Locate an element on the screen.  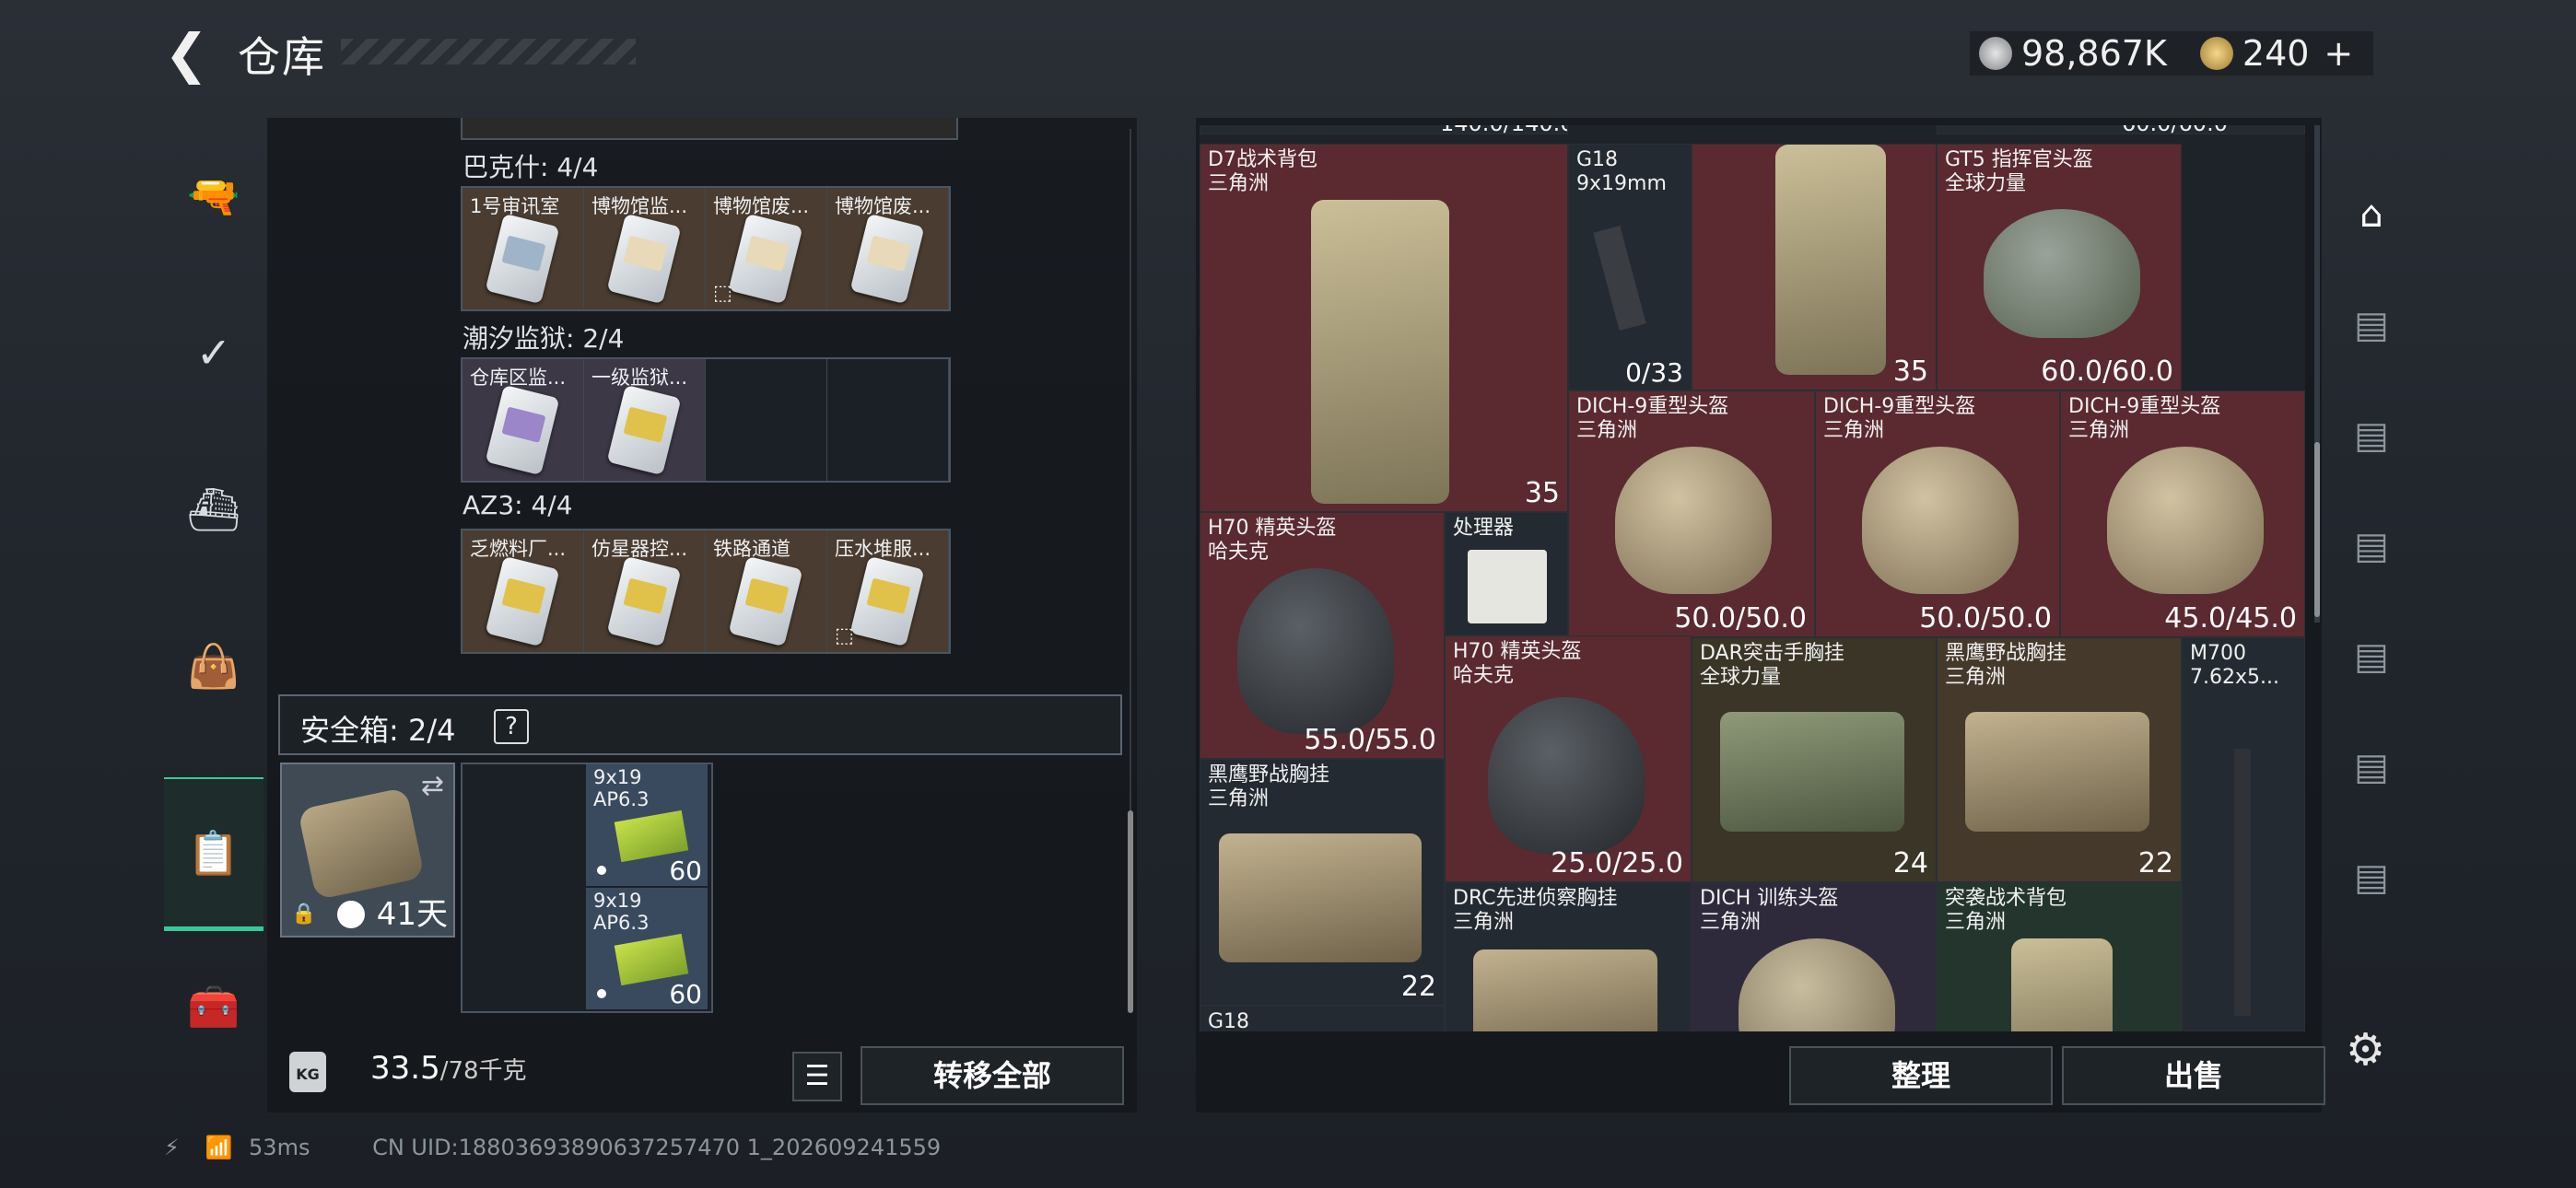
add-gold-button: + is located at coordinates (2338, 53).